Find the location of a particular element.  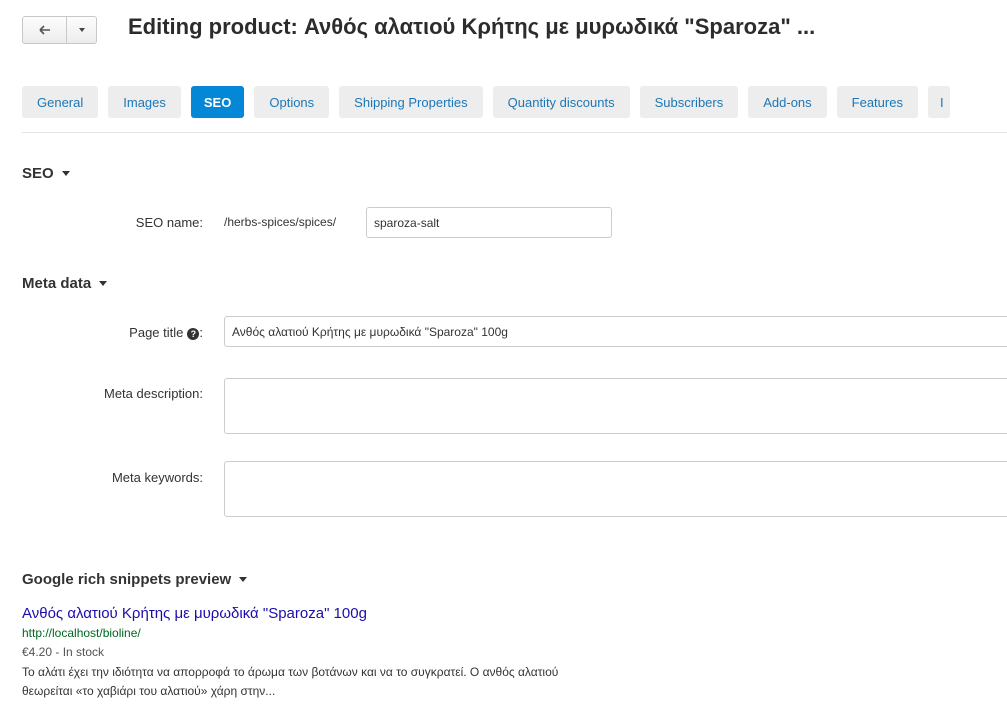

seo-section-toggle: SEO is located at coordinates (46, 173).